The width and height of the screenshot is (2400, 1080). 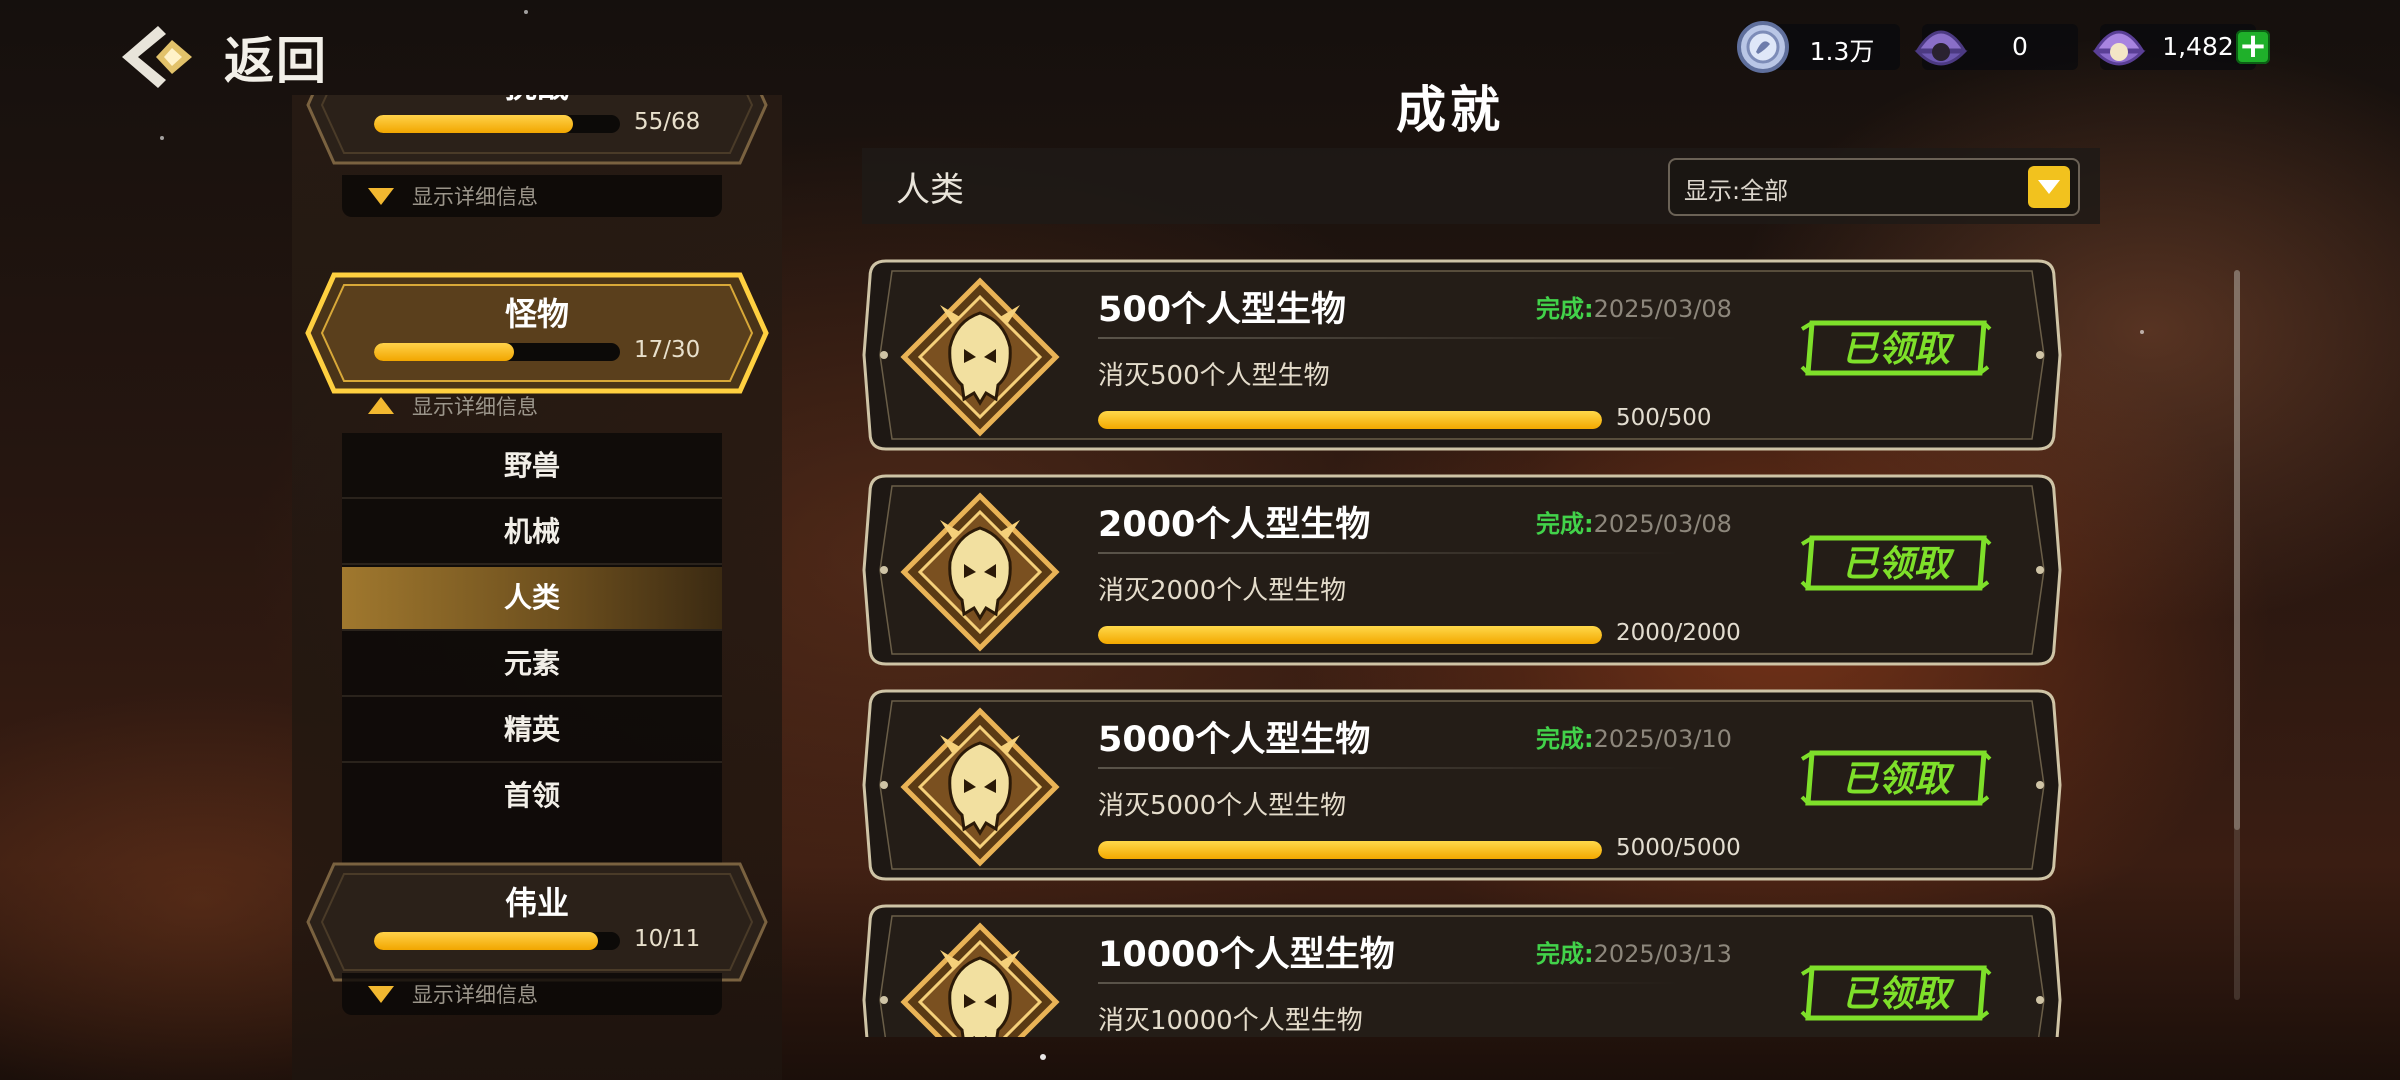 What do you see at coordinates (532, 599) in the screenshot?
I see `subcategory-humanoid: 人类` at bounding box center [532, 599].